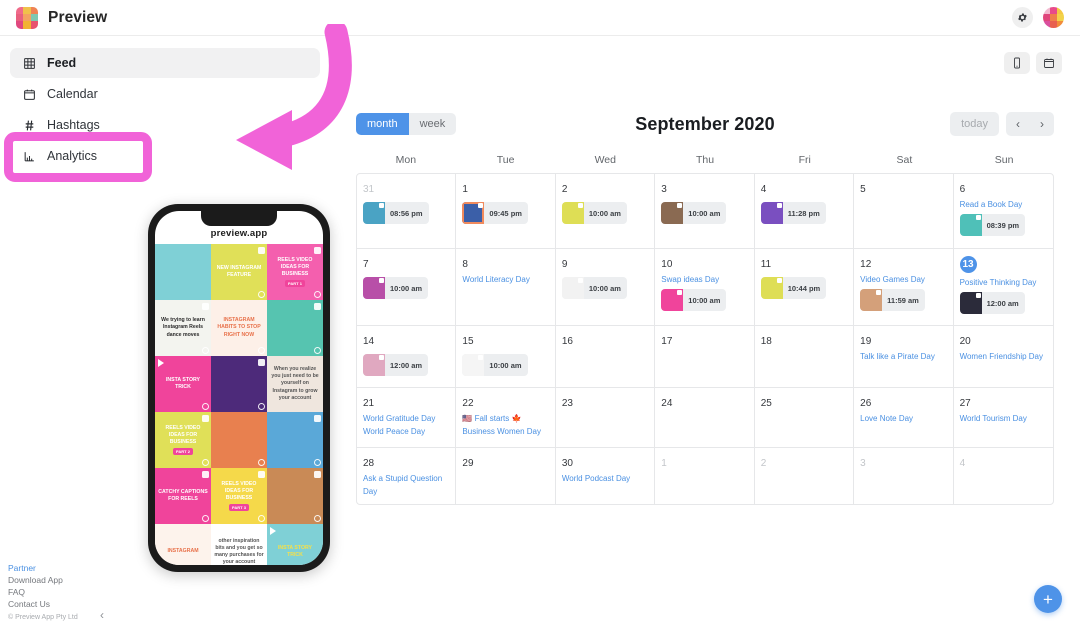  What do you see at coordinates (506, 476) in the screenshot?
I see `calendar-day-cell: 29` at bounding box center [506, 476].